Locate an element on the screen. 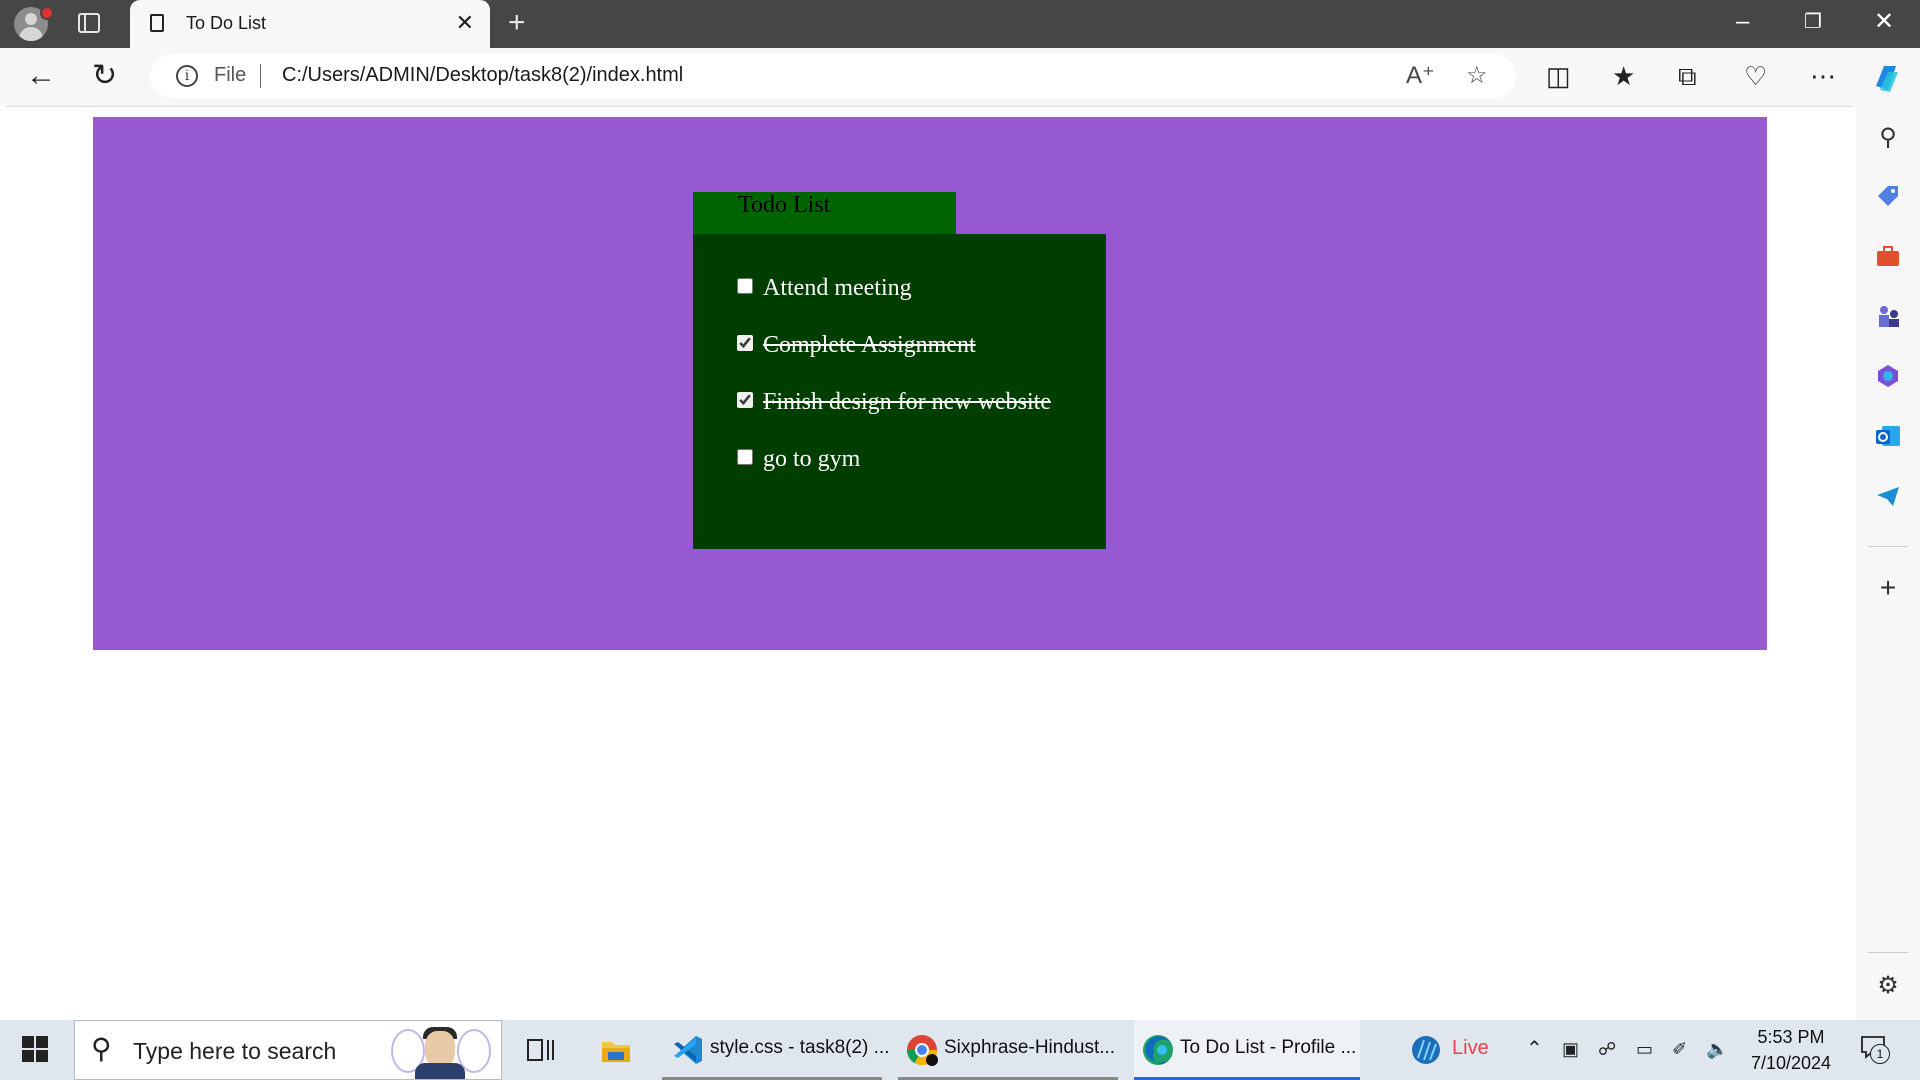 The height and width of the screenshot is (1080, 1920). file-explorer-icon is located at coordinates (616, 1050).